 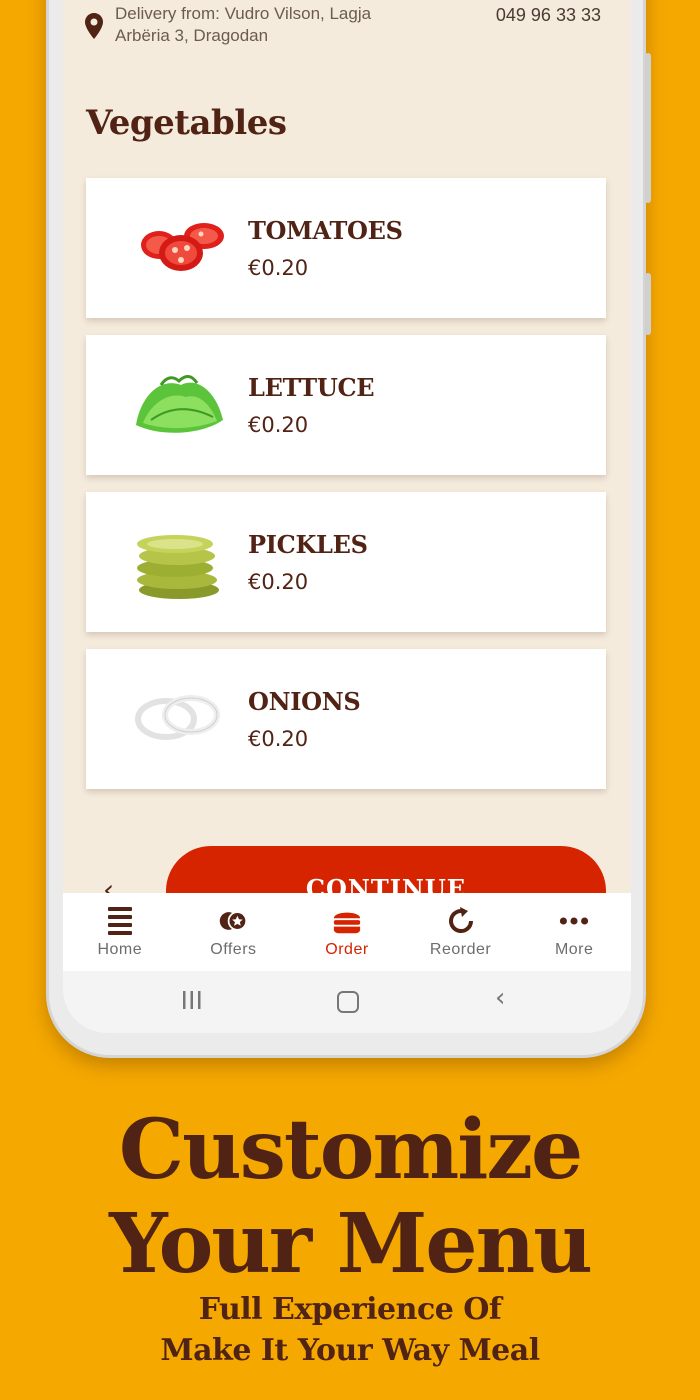 What do you see at coordinates (347, 921) in the screenshot?
I see `burger-icon` at bounding box center [347, 921].